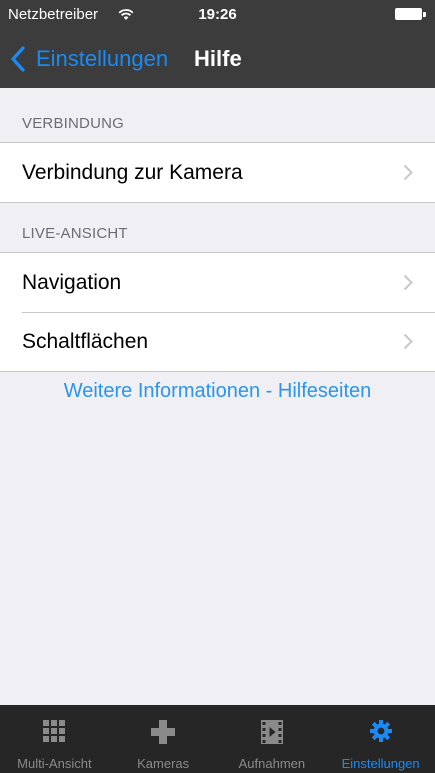 Image resolution: width=435 pixels, height=773 pixels. Describe the element at coordinates (163, 732) in the screenshot. I see `plus-icon` at that location.